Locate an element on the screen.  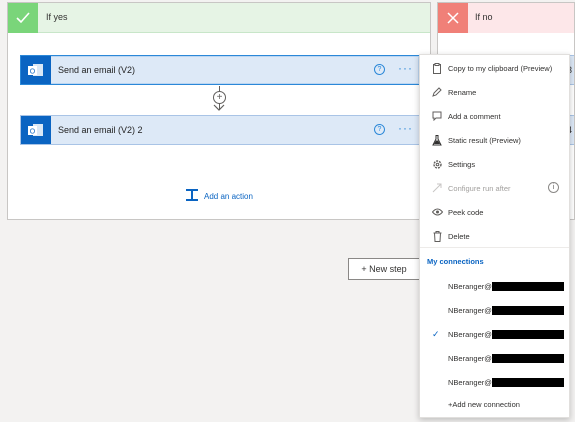
menu-divider is located at coordinates (494, 247).